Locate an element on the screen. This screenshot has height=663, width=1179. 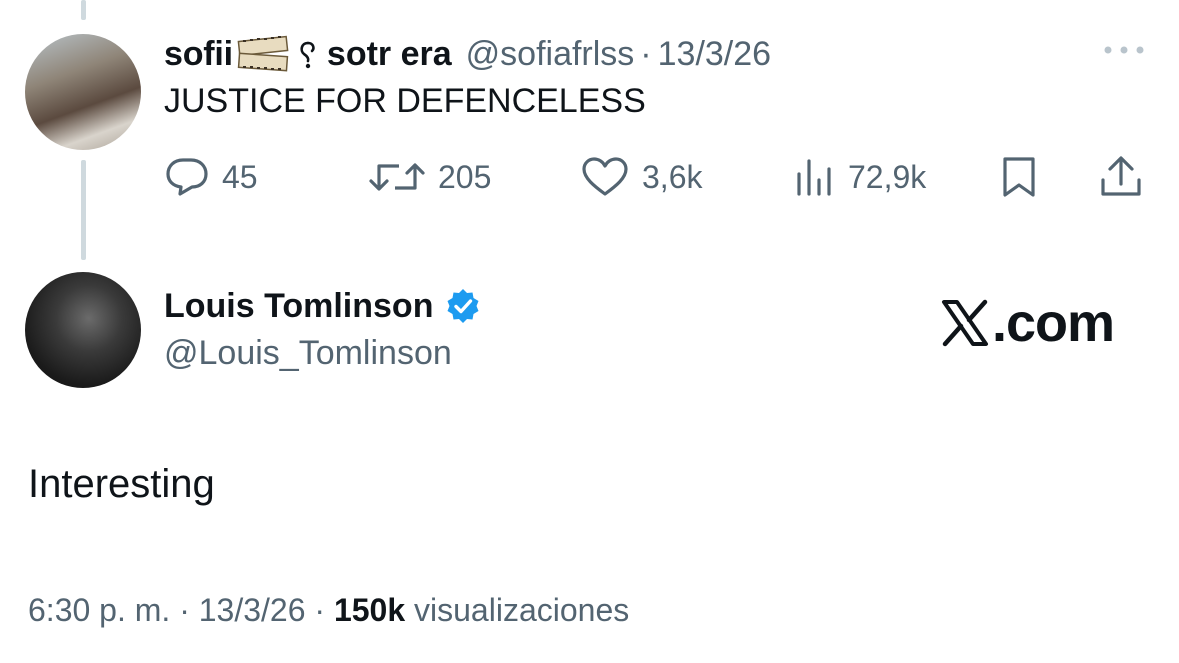
bookmark-button is located at coordinates (1019, 177).